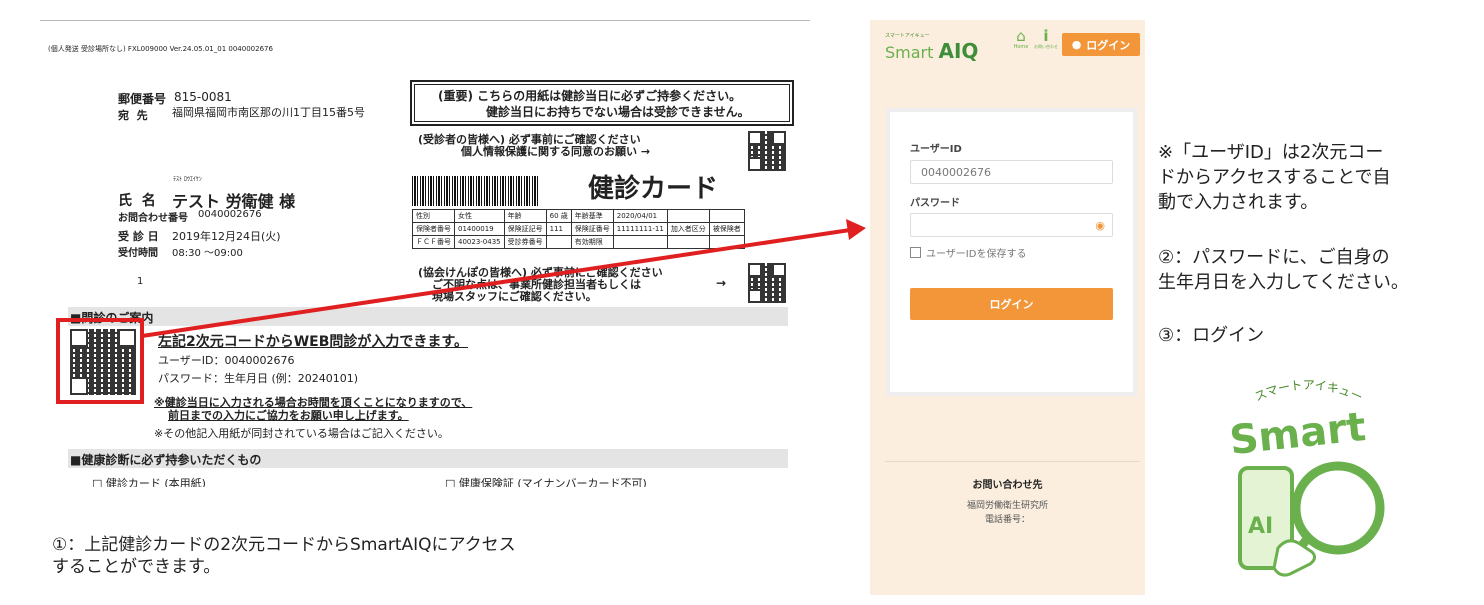 The image size is (1484, 605). I want to click on app-logo: スマートアイキュー Smart AIQ, so click(931, 47).